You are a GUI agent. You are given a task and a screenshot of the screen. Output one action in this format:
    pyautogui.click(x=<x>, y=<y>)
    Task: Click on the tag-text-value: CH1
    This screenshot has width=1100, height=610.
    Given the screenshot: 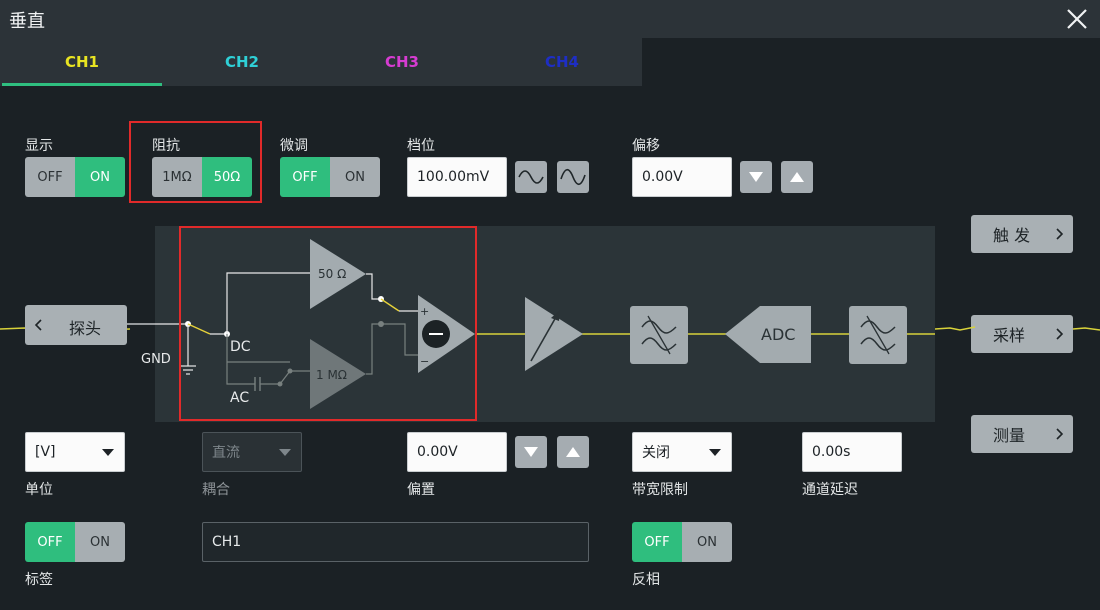 What is the action you would take?
    pyautogui.click(x=227, y=542)
    